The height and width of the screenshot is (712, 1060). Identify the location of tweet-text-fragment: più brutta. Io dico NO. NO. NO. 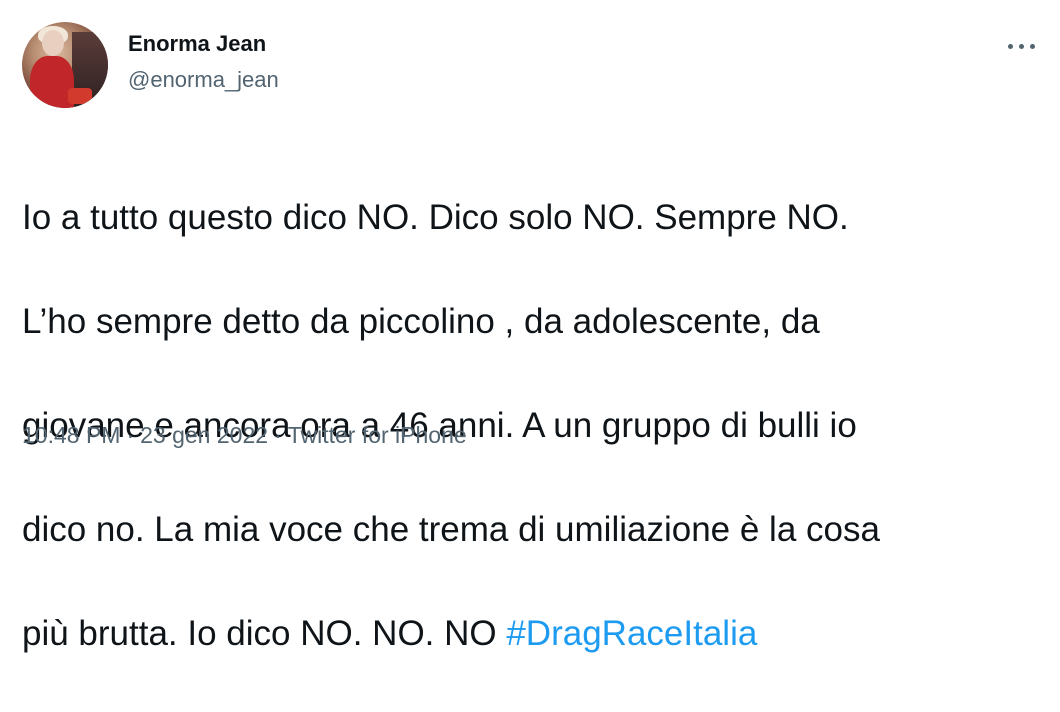
(264, 633).